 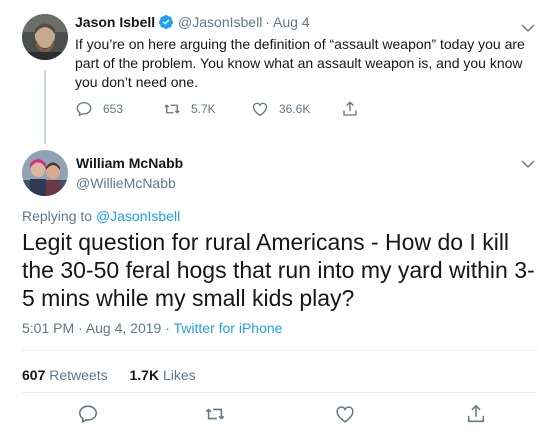 I want to click on tweet2-reply-button, so click(x=88, y=416).